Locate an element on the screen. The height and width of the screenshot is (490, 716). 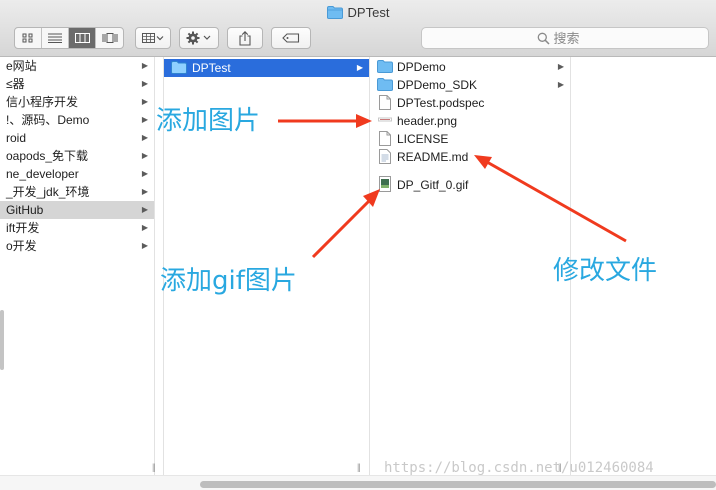
annotation-add-gif: 添加gif图片 is located at coordinates (228, 281).